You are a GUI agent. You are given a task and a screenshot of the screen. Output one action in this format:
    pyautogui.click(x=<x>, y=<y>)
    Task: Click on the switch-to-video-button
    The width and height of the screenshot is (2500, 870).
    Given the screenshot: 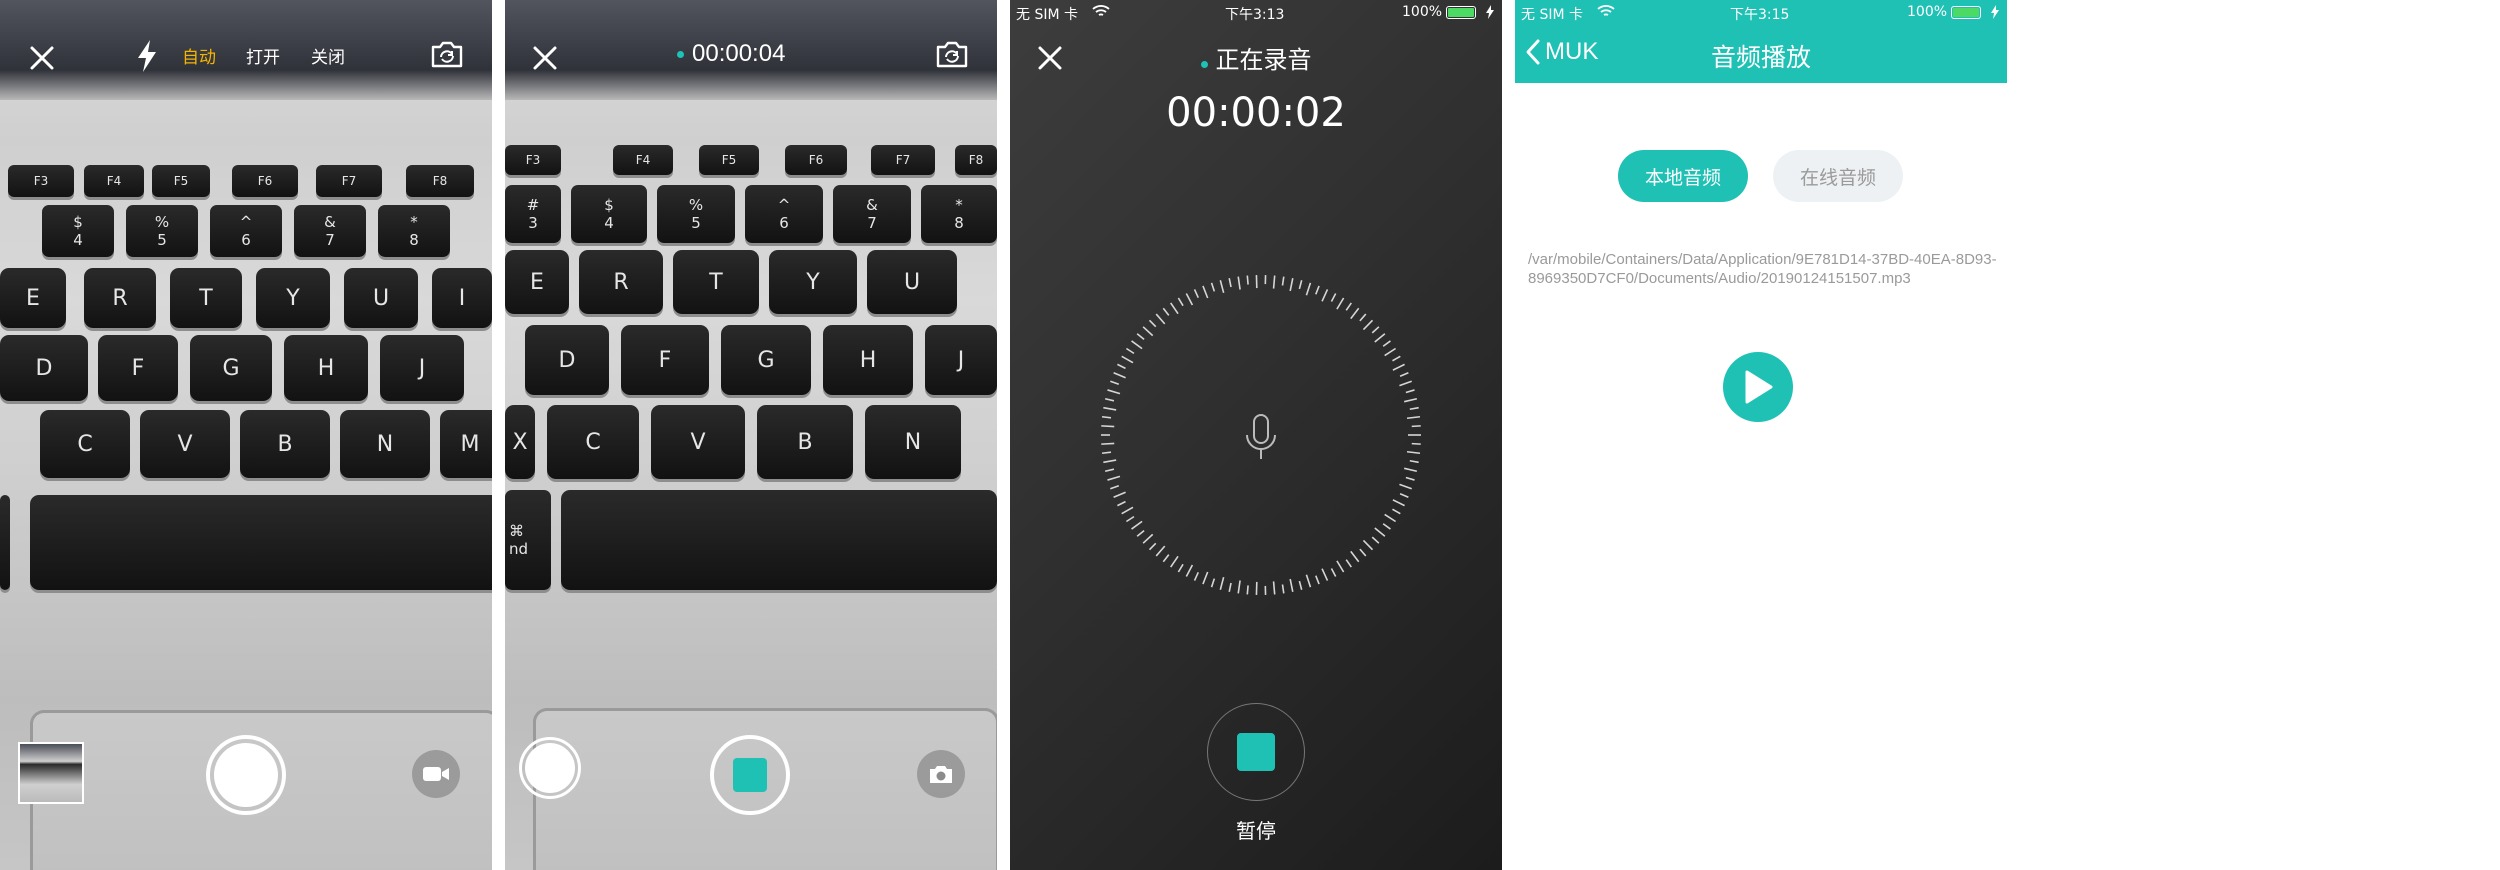 What is the action you would take?
    pyautogui.click(x=436, y=774)
    